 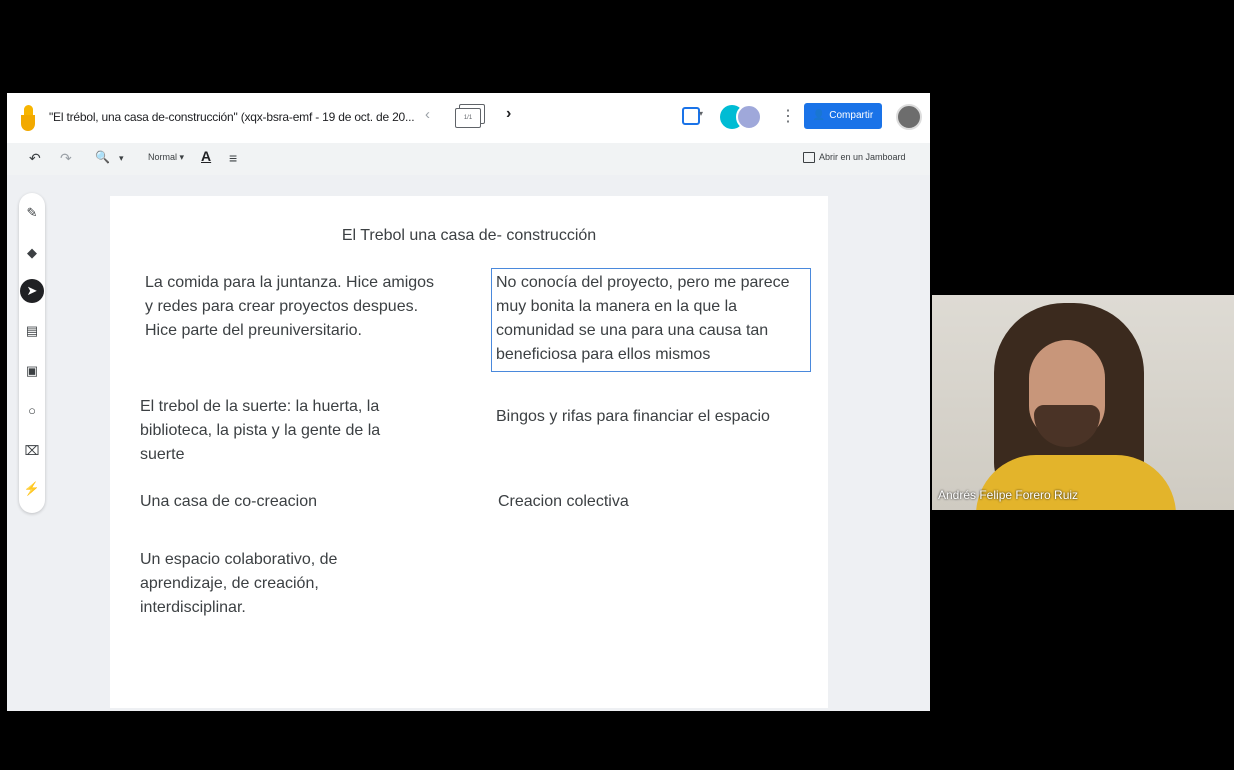 I want to click on chevron-left-icon: ‹, so click(x=427, y=114).